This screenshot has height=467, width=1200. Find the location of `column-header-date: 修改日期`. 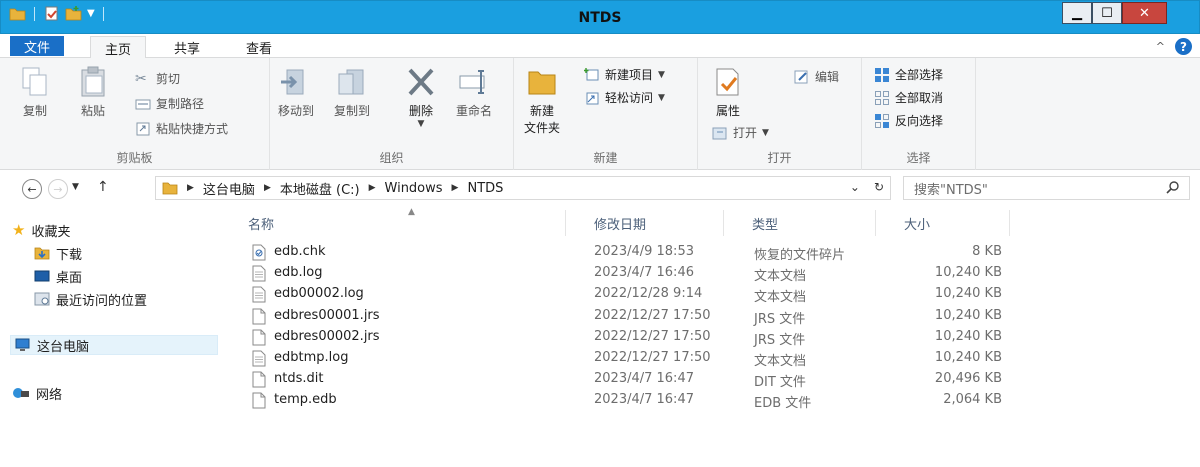

column-header-date: 修改日期 is located at coordinates (645, 223).